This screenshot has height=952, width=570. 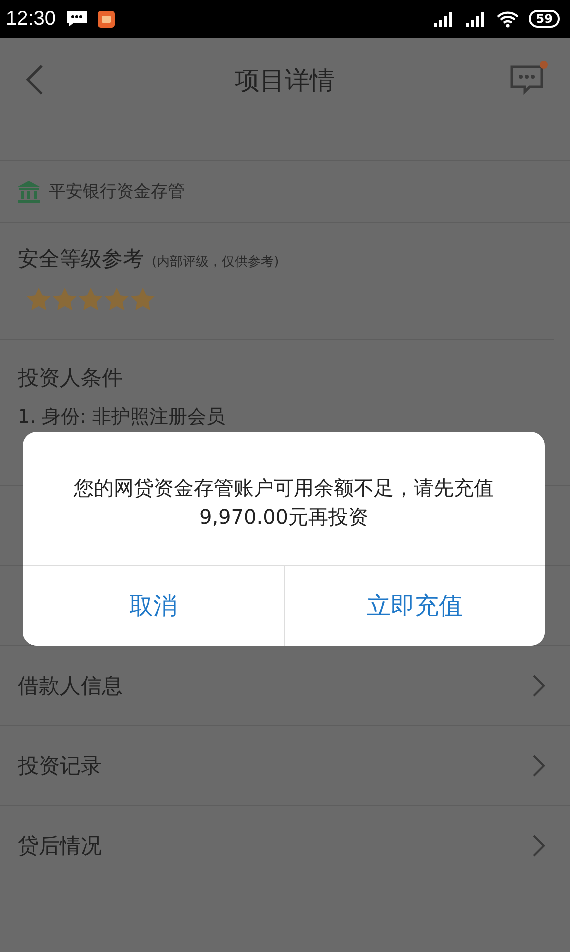 I want to click on back-icon, so click(x=35, y=80).